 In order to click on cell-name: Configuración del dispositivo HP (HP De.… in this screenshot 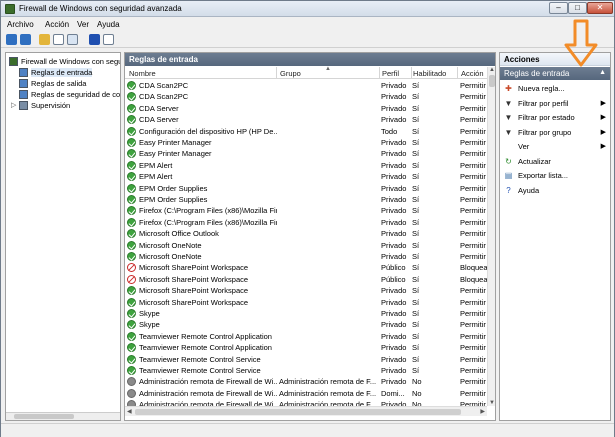, I will do `click(208, 131)`.